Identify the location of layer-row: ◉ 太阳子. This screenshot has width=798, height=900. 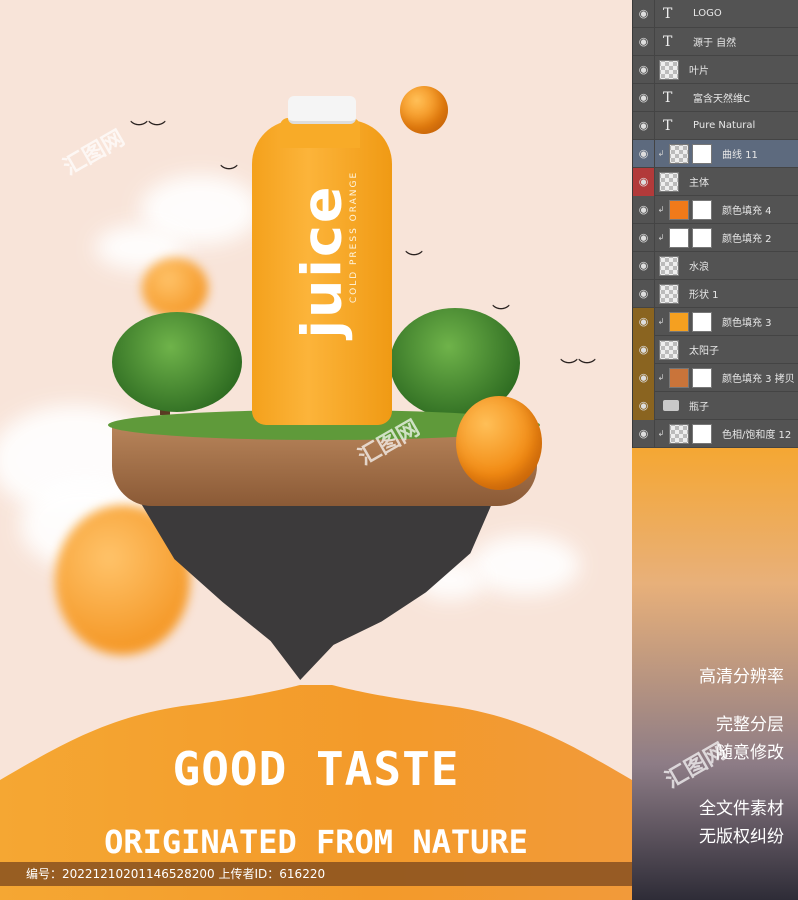
(715, 349).